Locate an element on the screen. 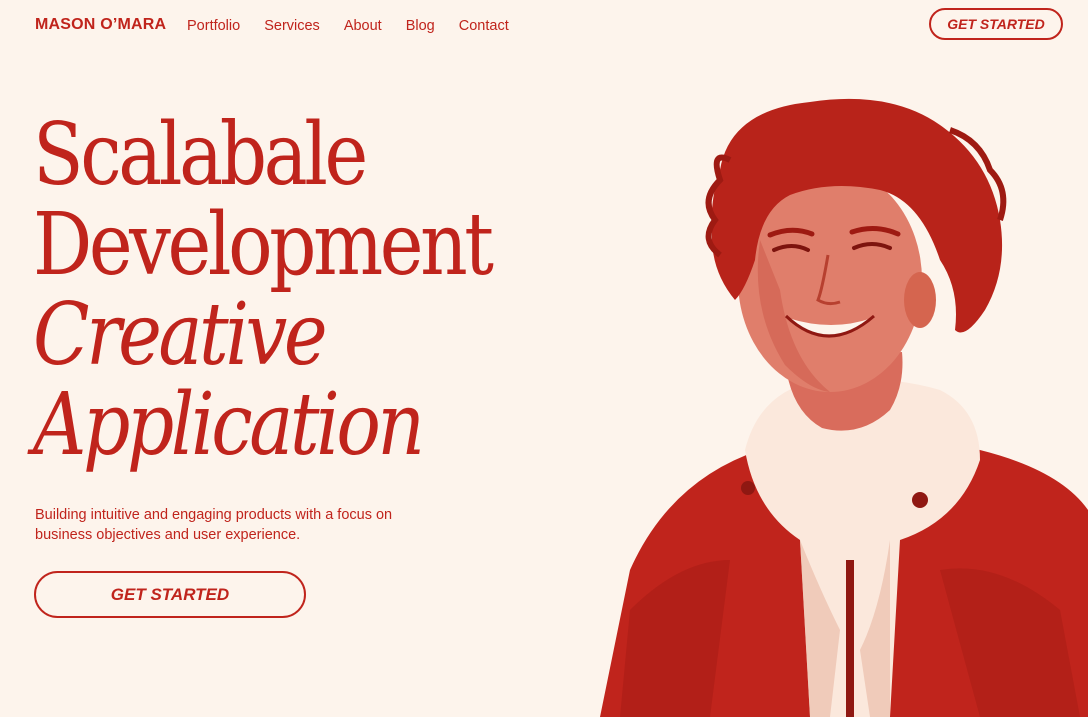 The image size is (1088, 717). nav-link-contact: Contact is located at coordinates (484, 26).